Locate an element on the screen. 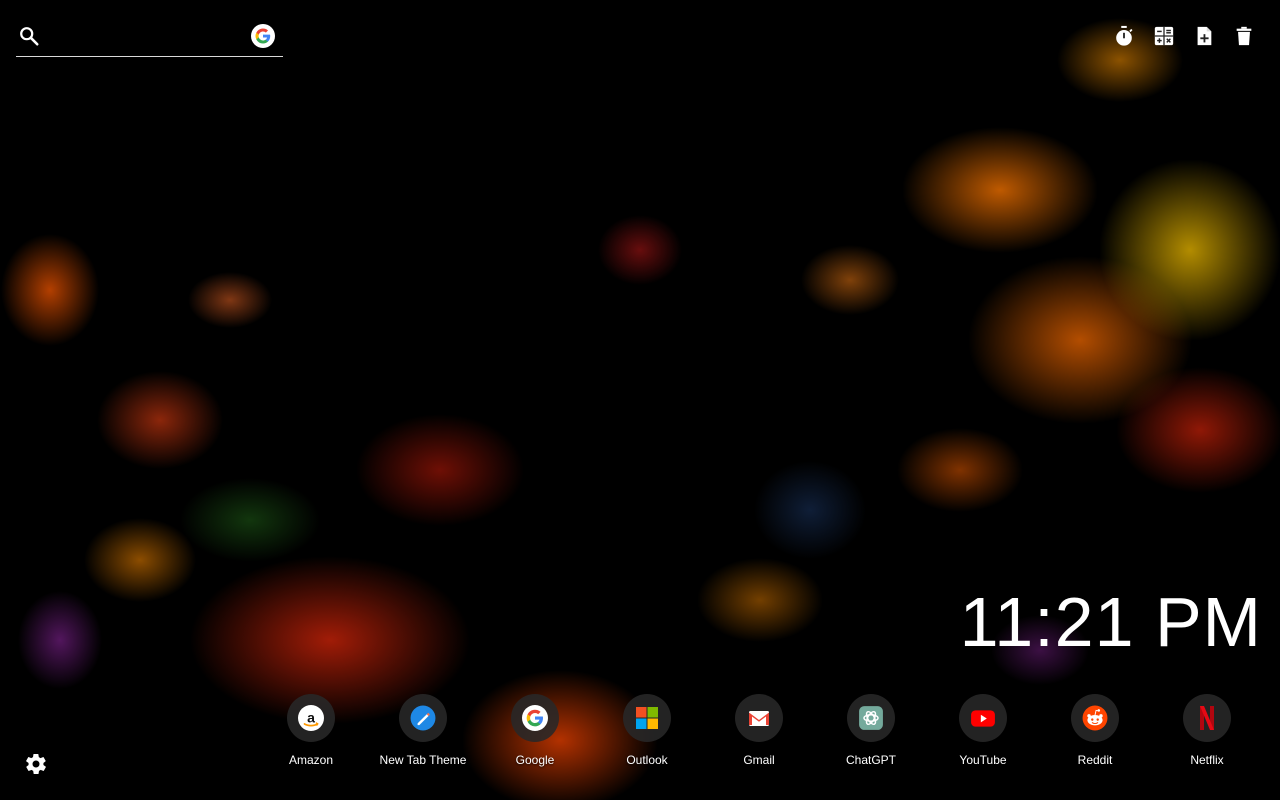 The height and width of the screenshot is (800, 1280). trash-button is located at coordinates (1244, 36).